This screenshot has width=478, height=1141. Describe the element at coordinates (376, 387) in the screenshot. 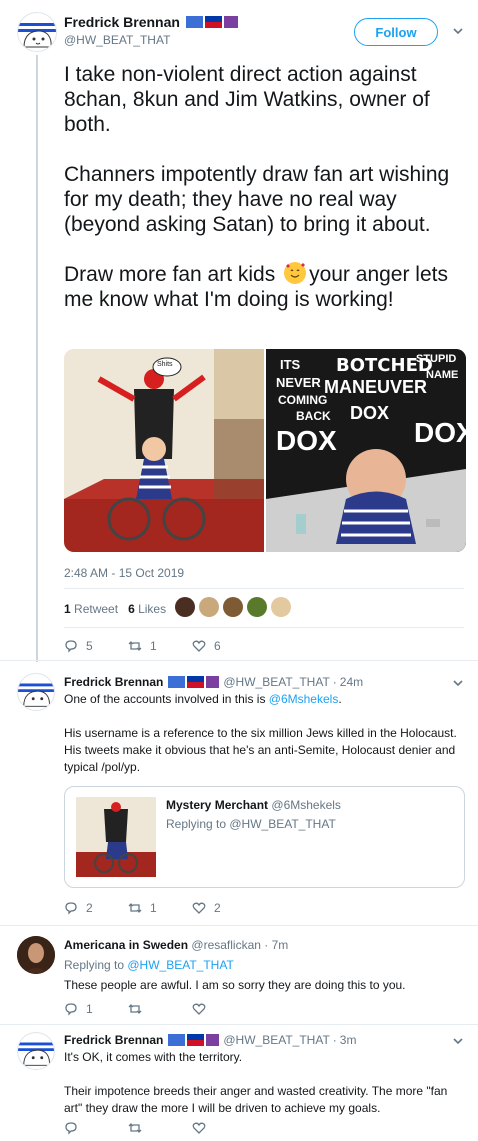

I see `image-word-maneuver: MANEUVER` at that location.